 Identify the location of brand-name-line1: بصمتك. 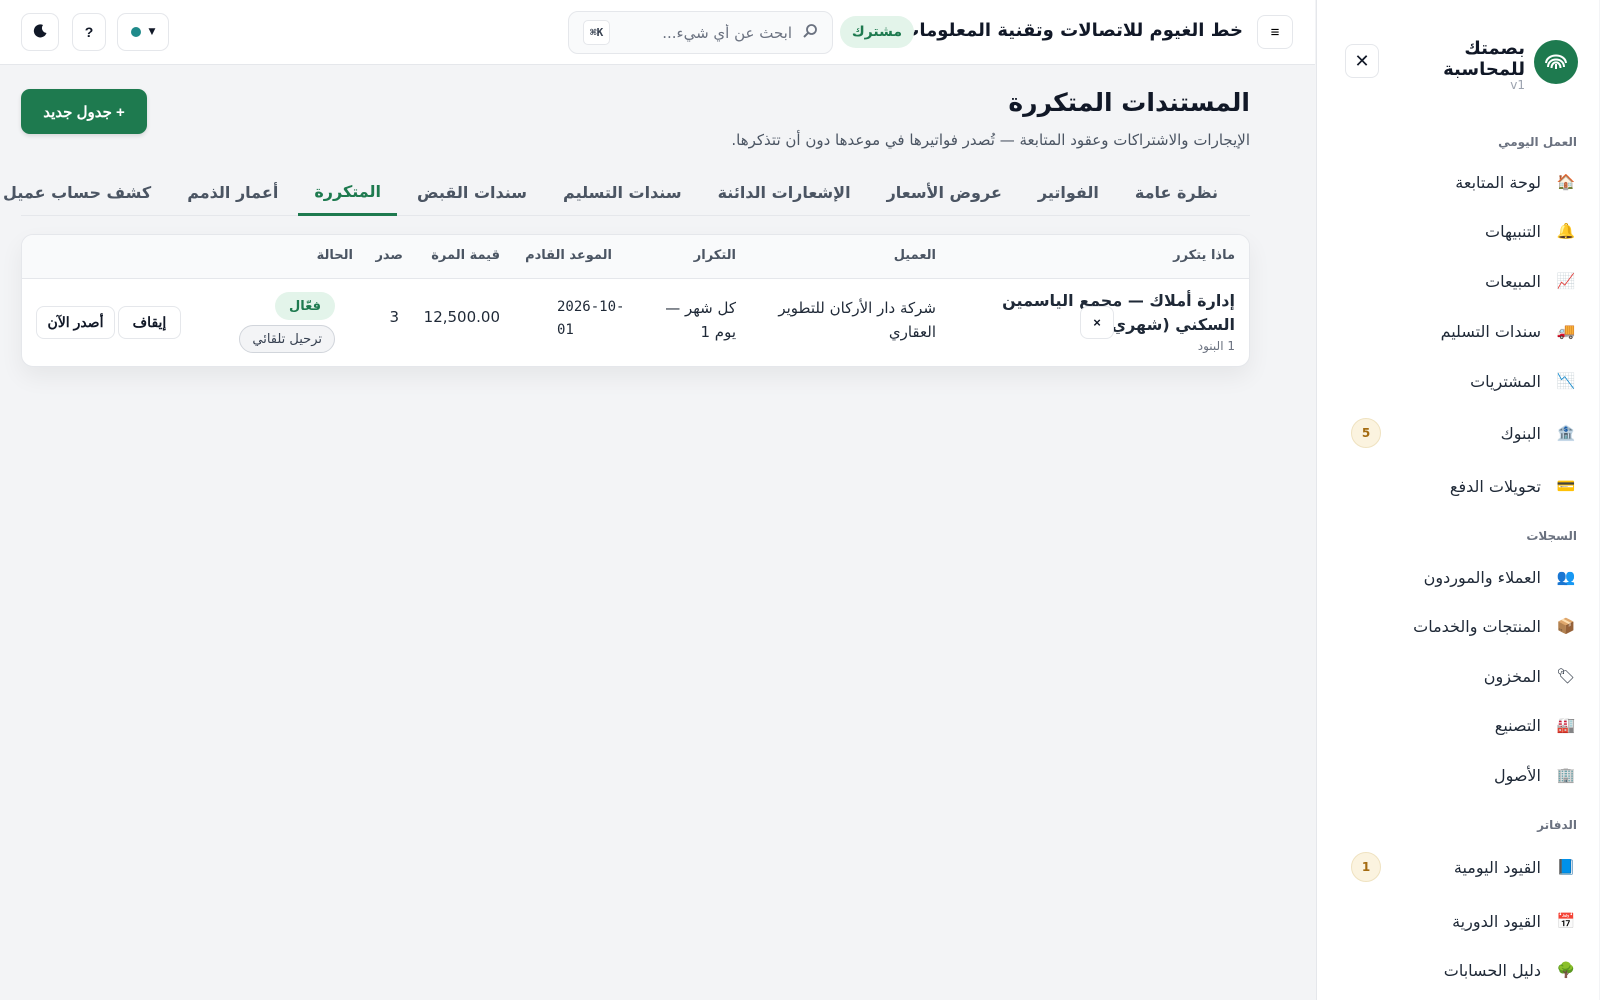
(1495, 48).